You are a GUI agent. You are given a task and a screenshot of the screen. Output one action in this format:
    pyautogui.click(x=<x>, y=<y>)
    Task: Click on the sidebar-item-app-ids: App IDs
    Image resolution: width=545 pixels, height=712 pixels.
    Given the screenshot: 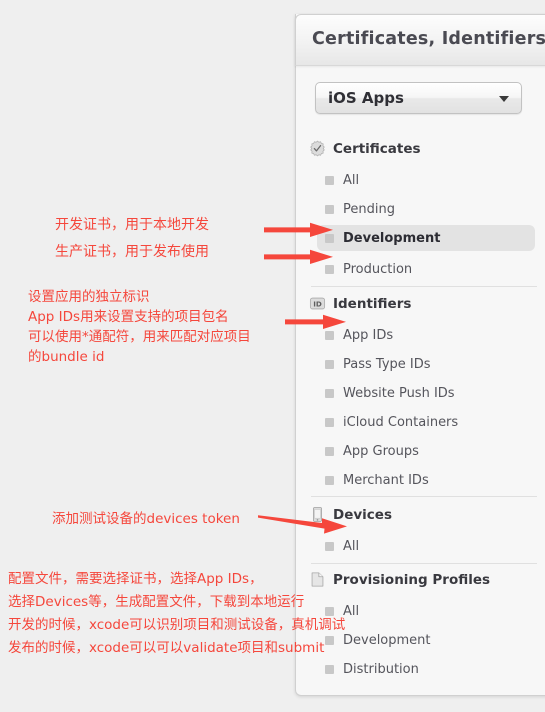 What is the action you would take?
    pyautogui.click(x=426, y=335)
    